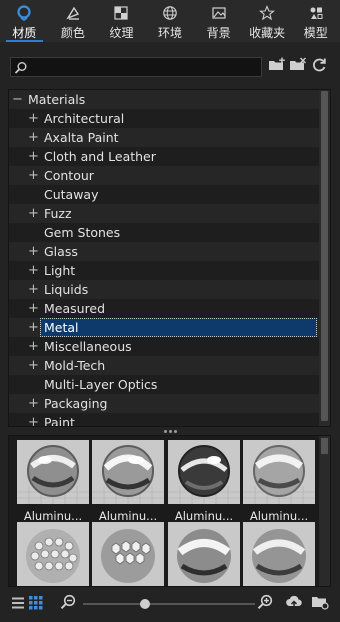 Image resolution: width=340 pixels, height=622 pixels. What do you see at coordinates (170, 33) in the screenshot?
I see `tab-label: 环境` at bounding box center [170, 33].